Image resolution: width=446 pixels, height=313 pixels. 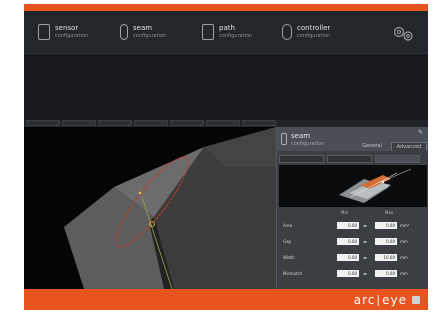 I want to click on panel-subtab-active, so click(x=397, y=159).